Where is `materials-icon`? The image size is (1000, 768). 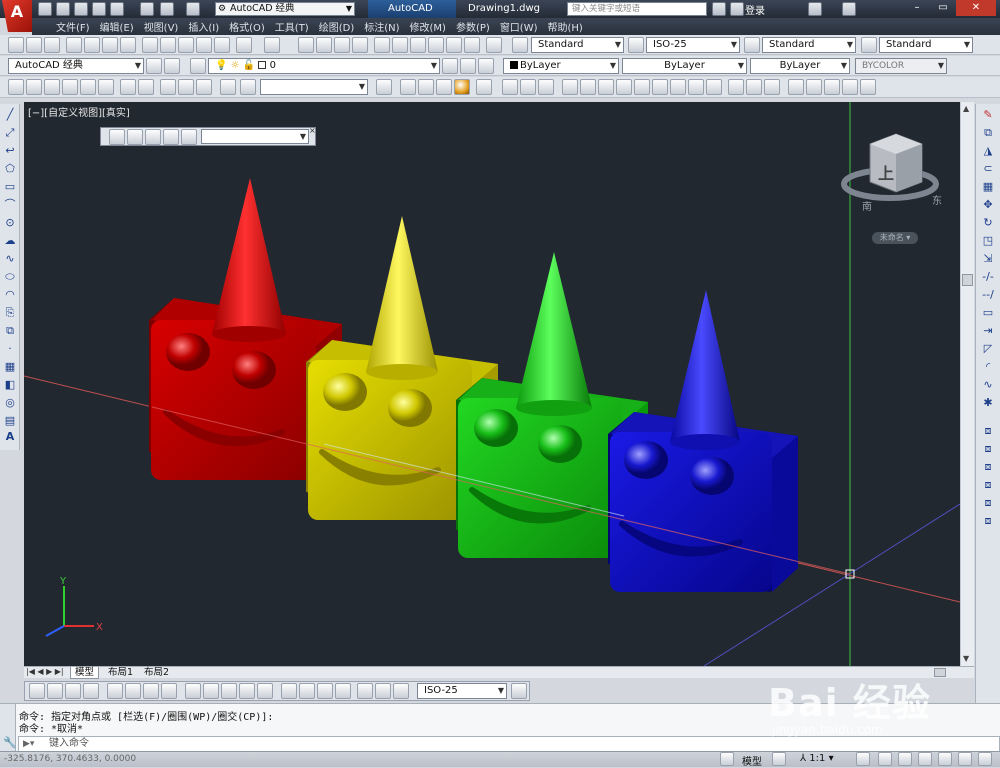
materials-icon is located at coordinates (754, 87).